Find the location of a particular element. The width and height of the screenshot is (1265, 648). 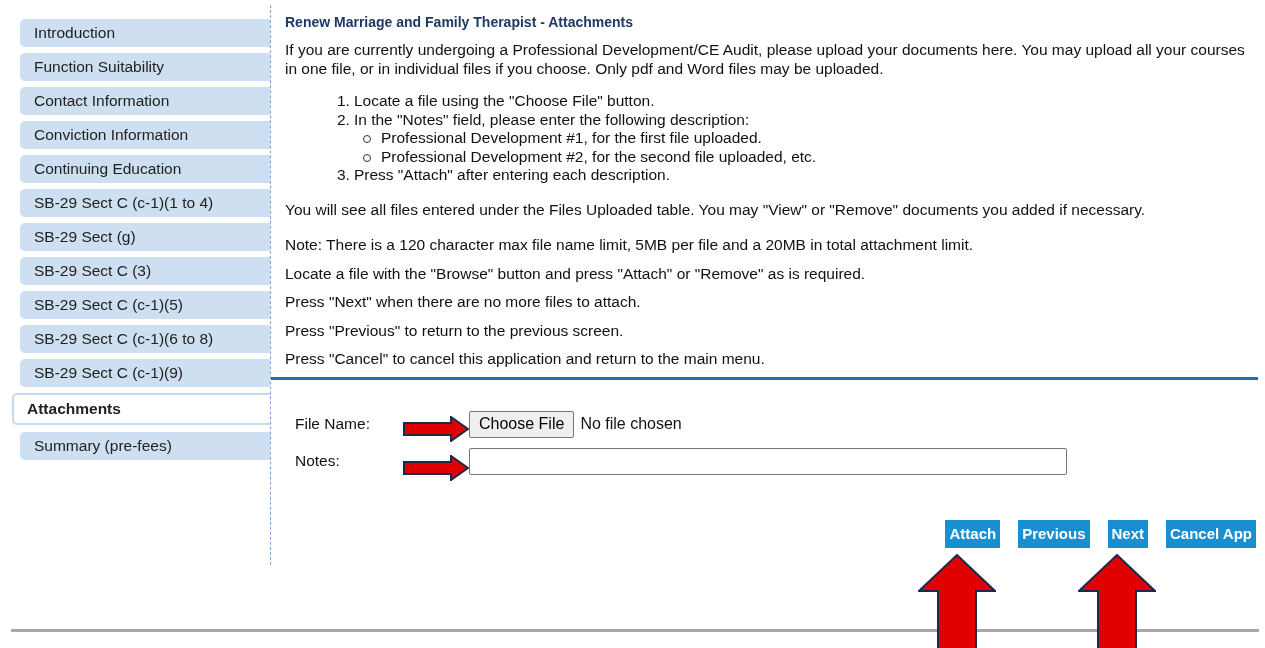

sidebar-item: SB-29 Sect (g) is located at coordinates (145, 237).